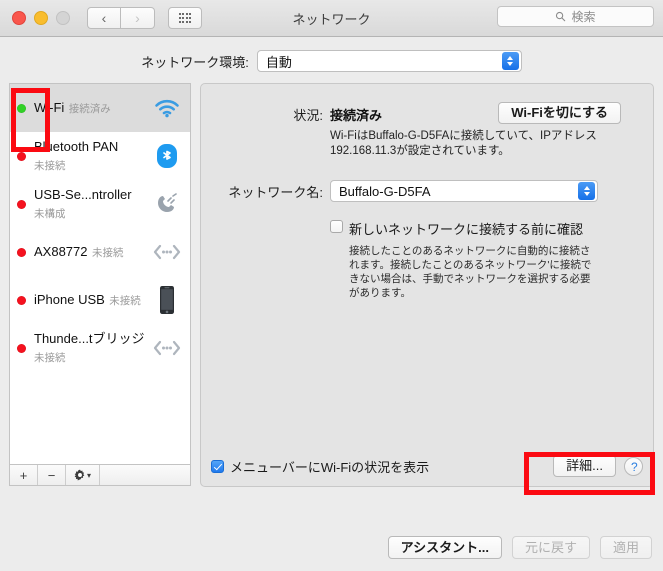 The height and width of the screenshot is (571, 663). Describe the element at coordinates (50, 214) in the screenshot. I see `service-status: 未構成` at that location.